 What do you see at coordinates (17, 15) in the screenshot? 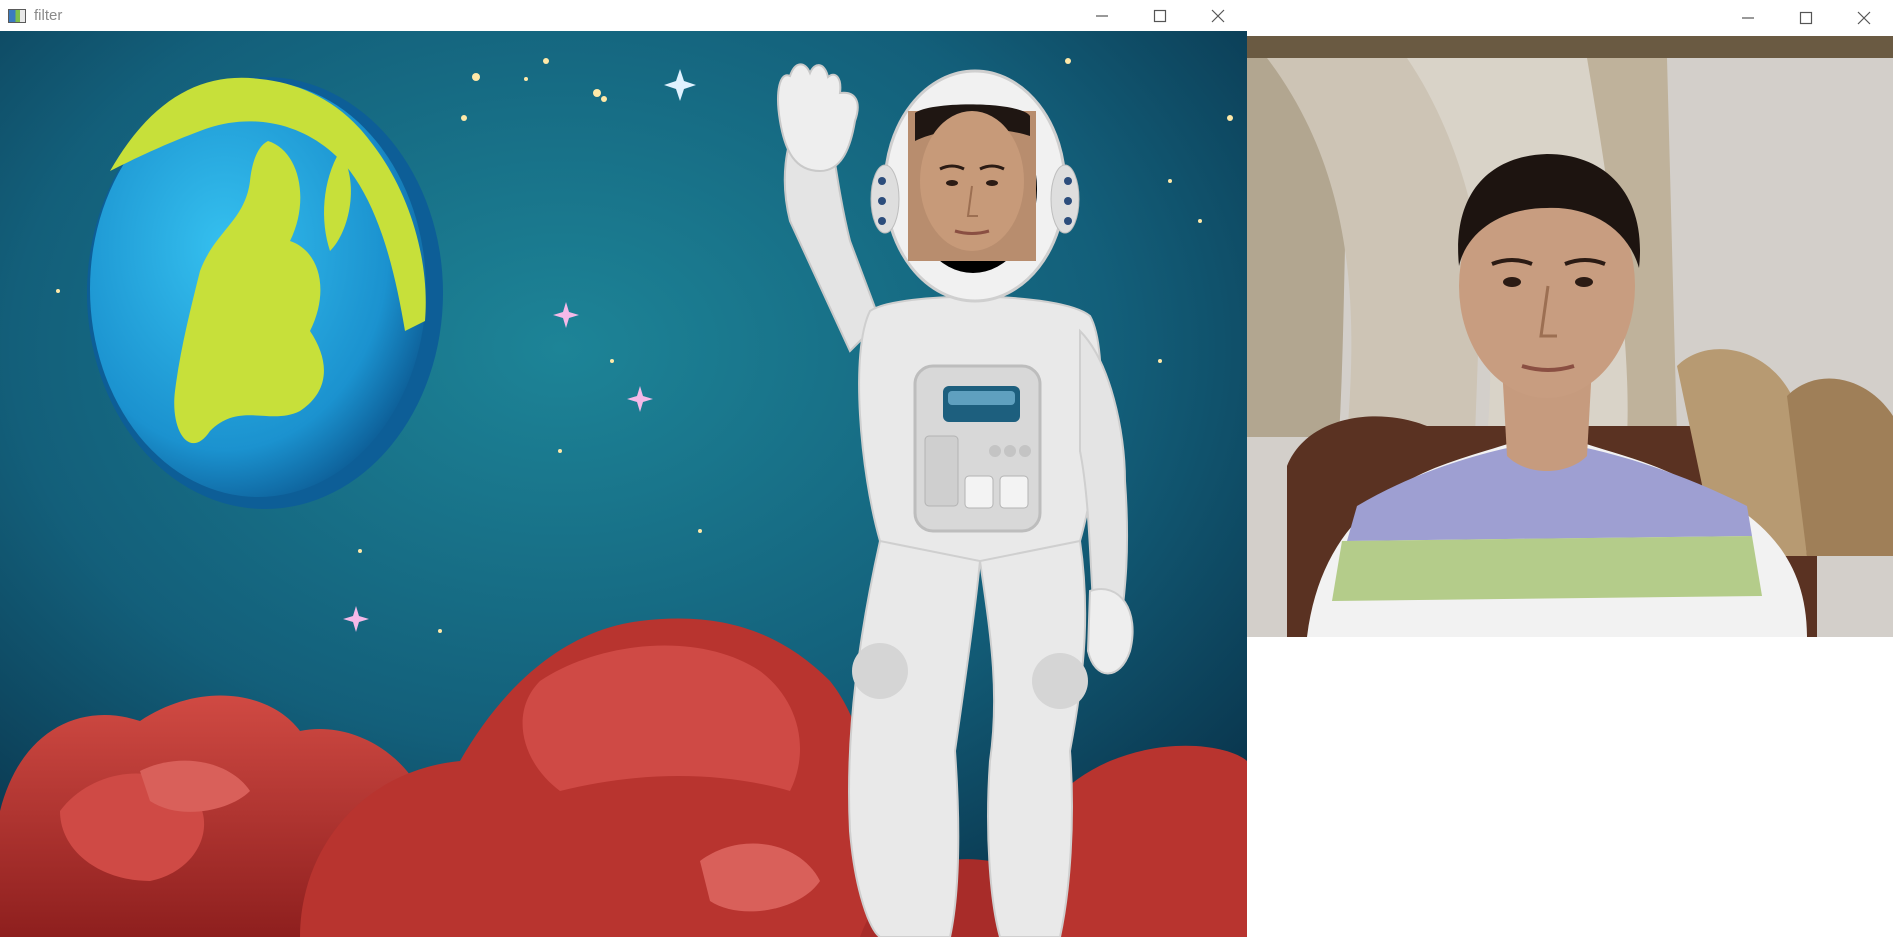
I see `app-window-icon` at bounding box center [17, 15].